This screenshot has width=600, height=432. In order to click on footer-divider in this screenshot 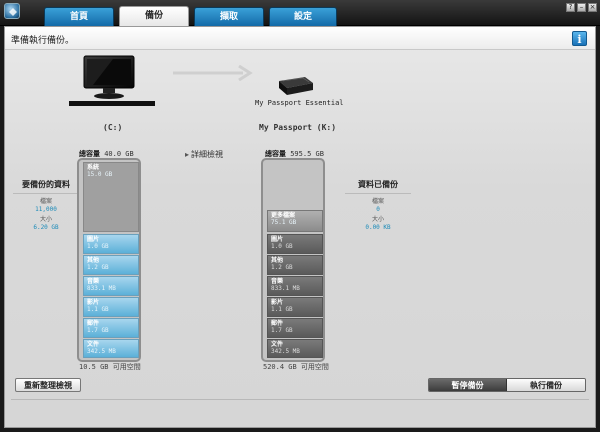, I will do `click(300, 399)`.